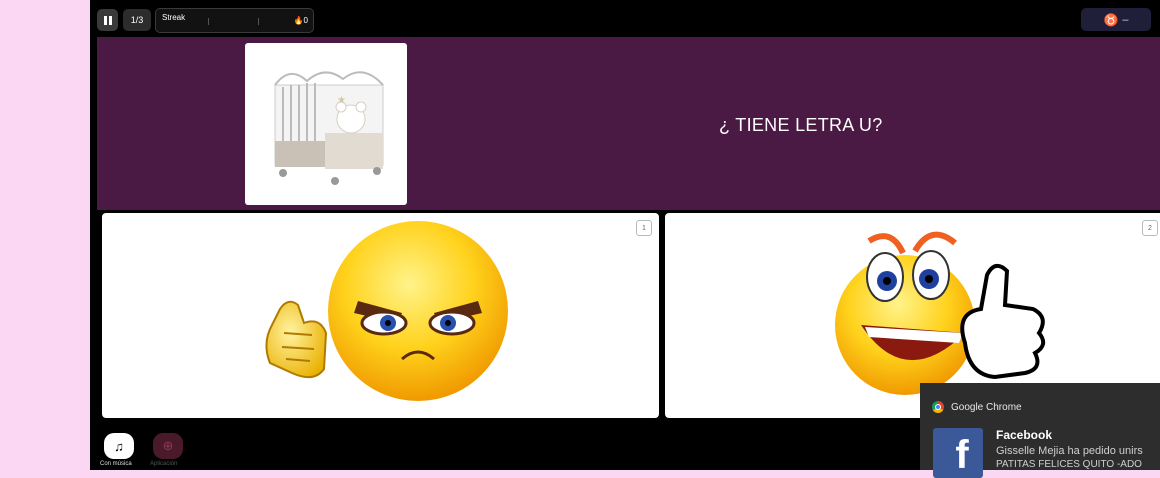 This screenshot has width=1160, height=478. Describe the element at coordinates (625, 18) in the screenshot. I see `top-bar: 1/3 Streak 🔥0 ♉ –` at that location.